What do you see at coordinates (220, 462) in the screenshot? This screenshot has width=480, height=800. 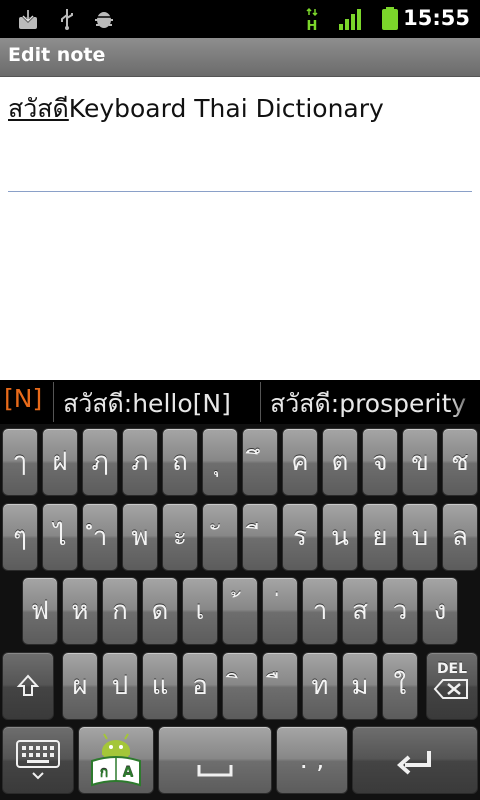 I see `key: ุ` at bounding box center [220, 462].